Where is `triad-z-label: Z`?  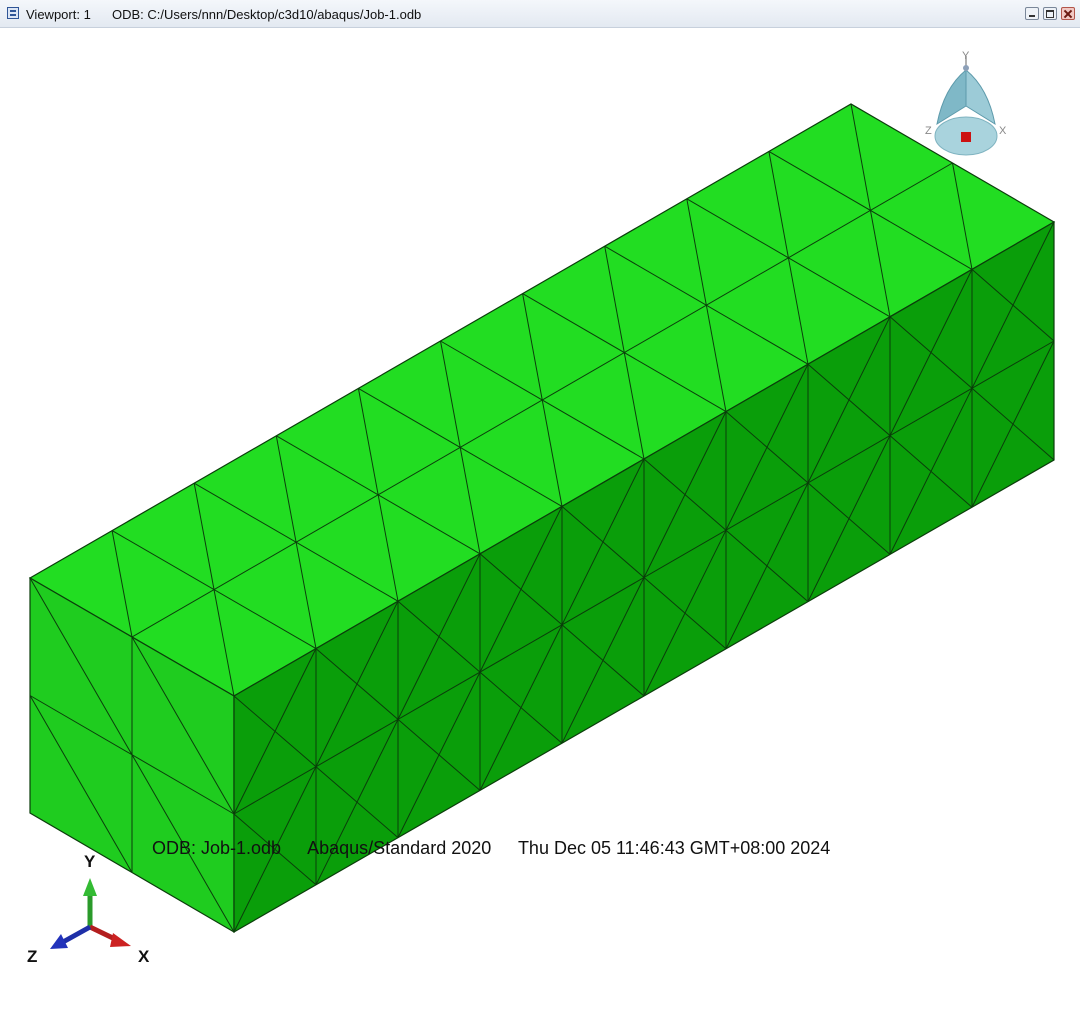 triad-z-label: Z is located at coordinates (32, 956).